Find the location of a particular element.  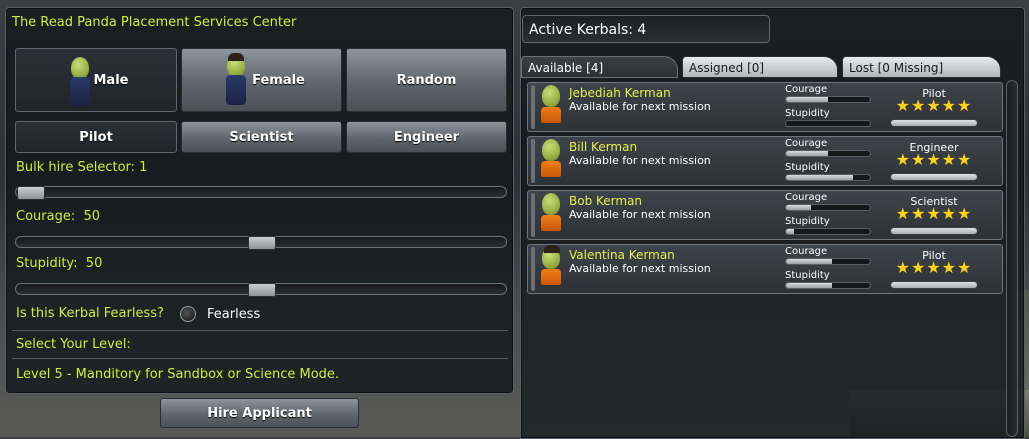

courage-slider-thumb is located at coordinates (262, 243).